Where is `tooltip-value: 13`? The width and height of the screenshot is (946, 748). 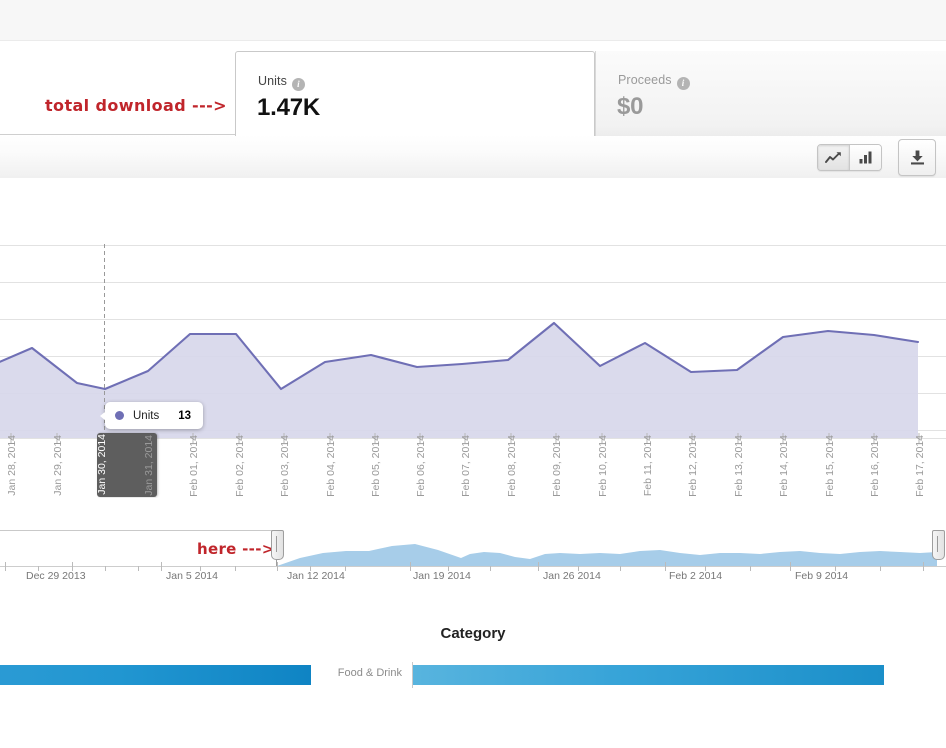
tooltip-value: 13 is located at coordinates (184, 415).